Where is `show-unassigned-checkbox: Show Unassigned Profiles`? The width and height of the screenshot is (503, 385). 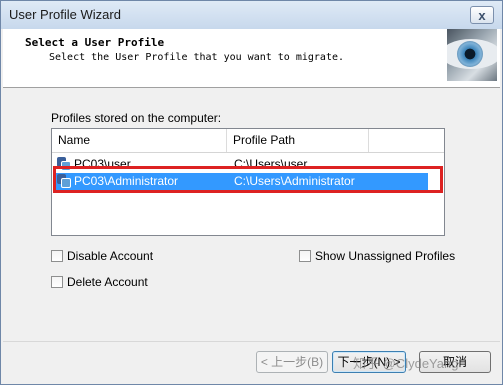 show-unassigned-checkbox: Show Unassigned Profiles is located at coordinates (377, 256).